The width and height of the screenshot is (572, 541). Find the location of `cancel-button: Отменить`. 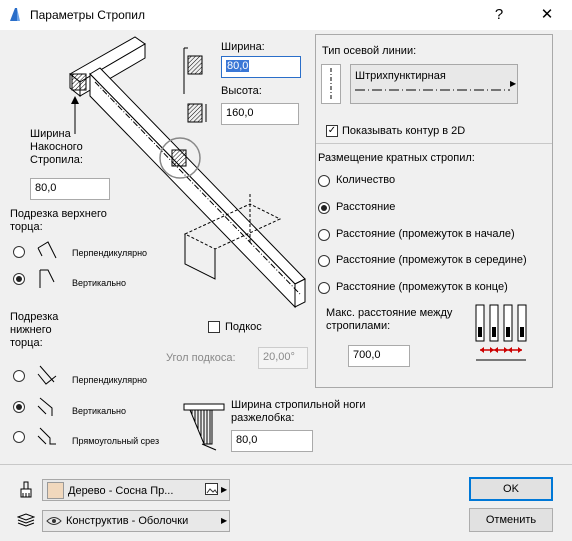

cancel-button: Отменить is located at coordinates (511, 520).